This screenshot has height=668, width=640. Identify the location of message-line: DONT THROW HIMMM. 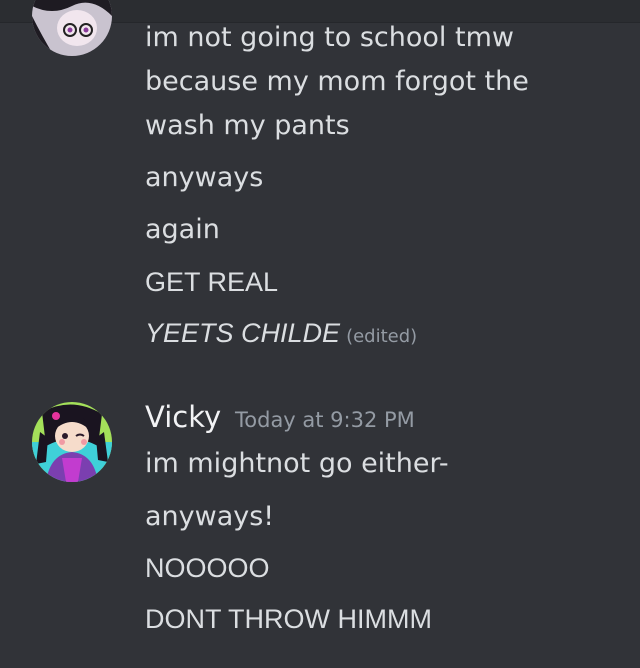
(288, 619).